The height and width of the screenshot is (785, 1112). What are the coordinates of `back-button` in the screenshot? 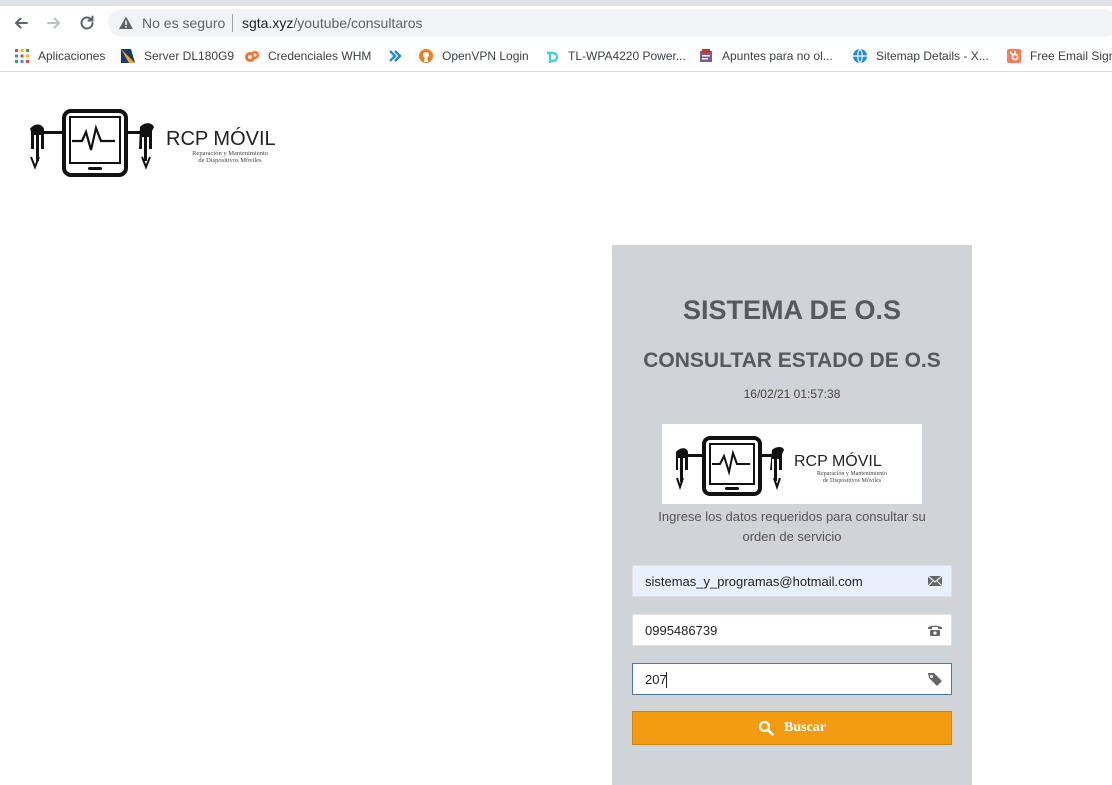 It's located at (21, 23).